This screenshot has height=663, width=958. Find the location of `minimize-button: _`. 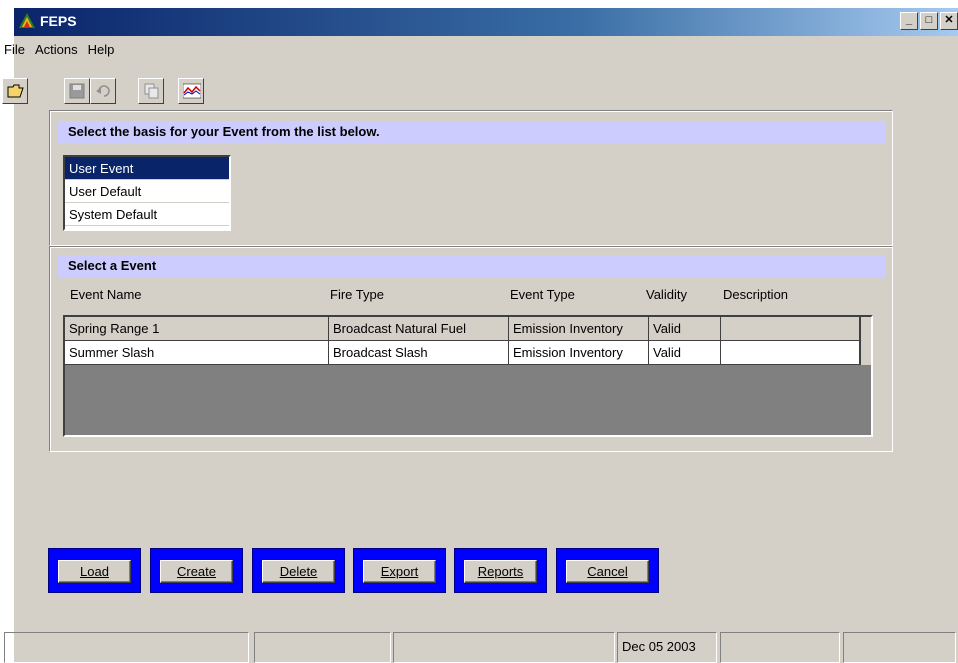

minimize-button: _ is located at coordinates (909, 21).